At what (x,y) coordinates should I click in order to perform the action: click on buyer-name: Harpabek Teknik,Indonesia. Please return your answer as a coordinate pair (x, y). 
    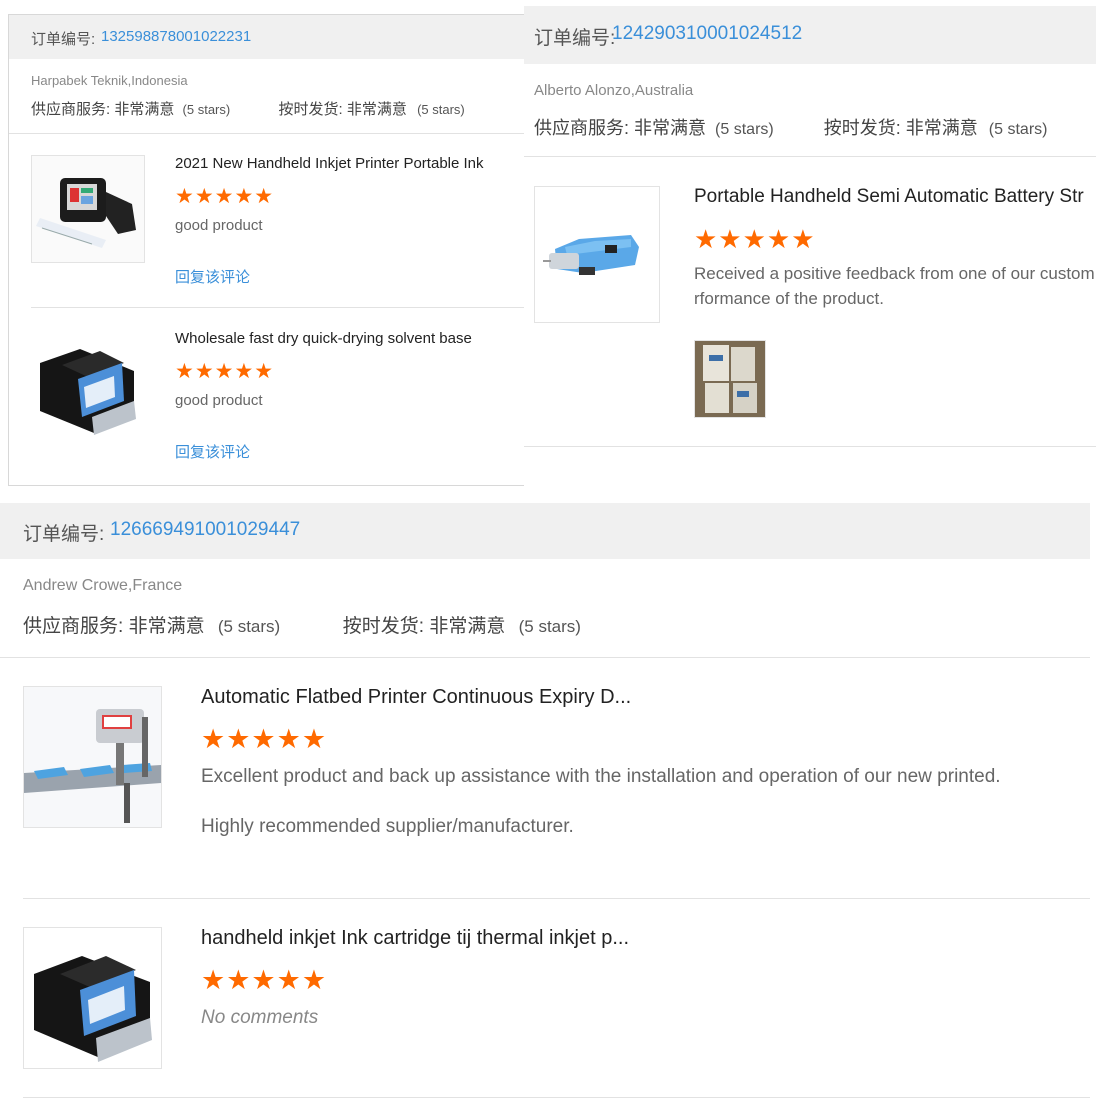
    Looking at the image, I should click on (109, 80).